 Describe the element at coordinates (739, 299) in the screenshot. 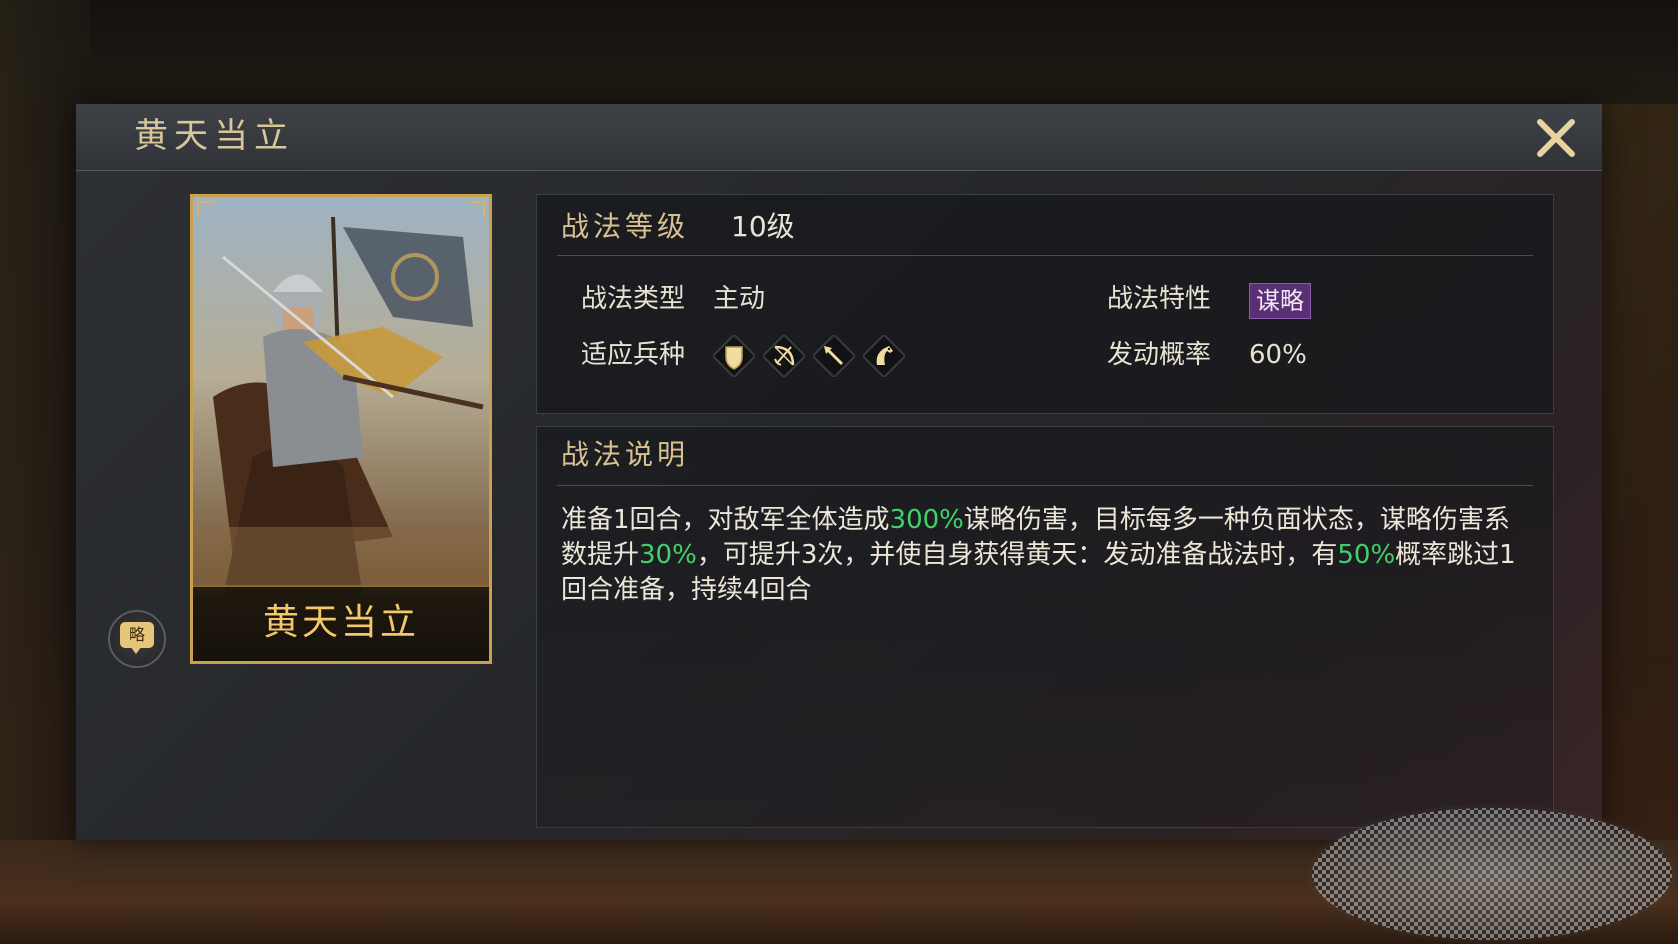

I see `type-value: 主动` at that location.